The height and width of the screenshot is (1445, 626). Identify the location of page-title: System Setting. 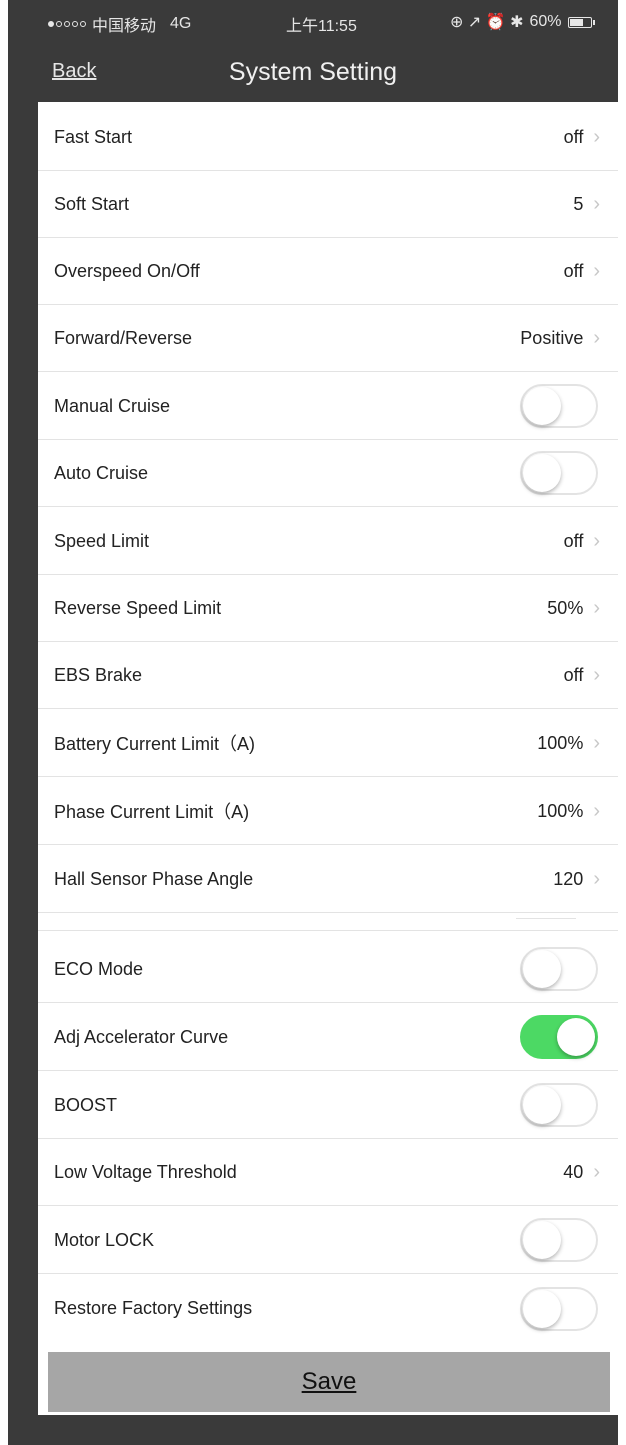
(313, 72).